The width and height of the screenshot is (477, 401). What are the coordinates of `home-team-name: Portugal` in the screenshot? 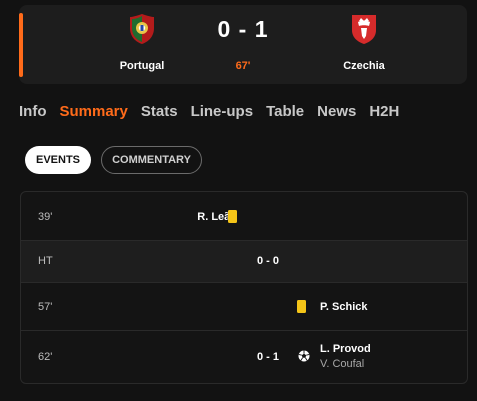 It's located at (142, 66).